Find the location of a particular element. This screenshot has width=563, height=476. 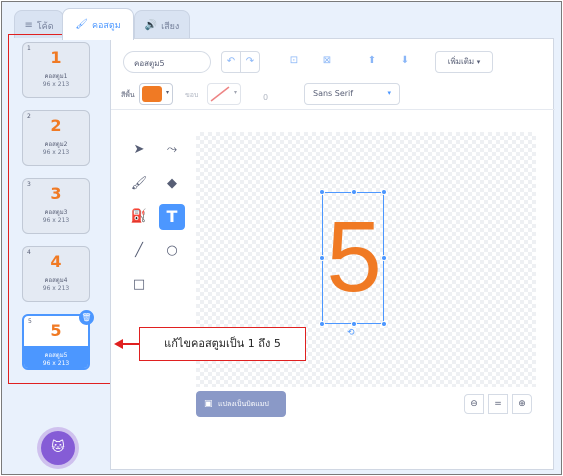

tab-costumes: 🖌 คอสตูม is located at coordinates (98, 24).